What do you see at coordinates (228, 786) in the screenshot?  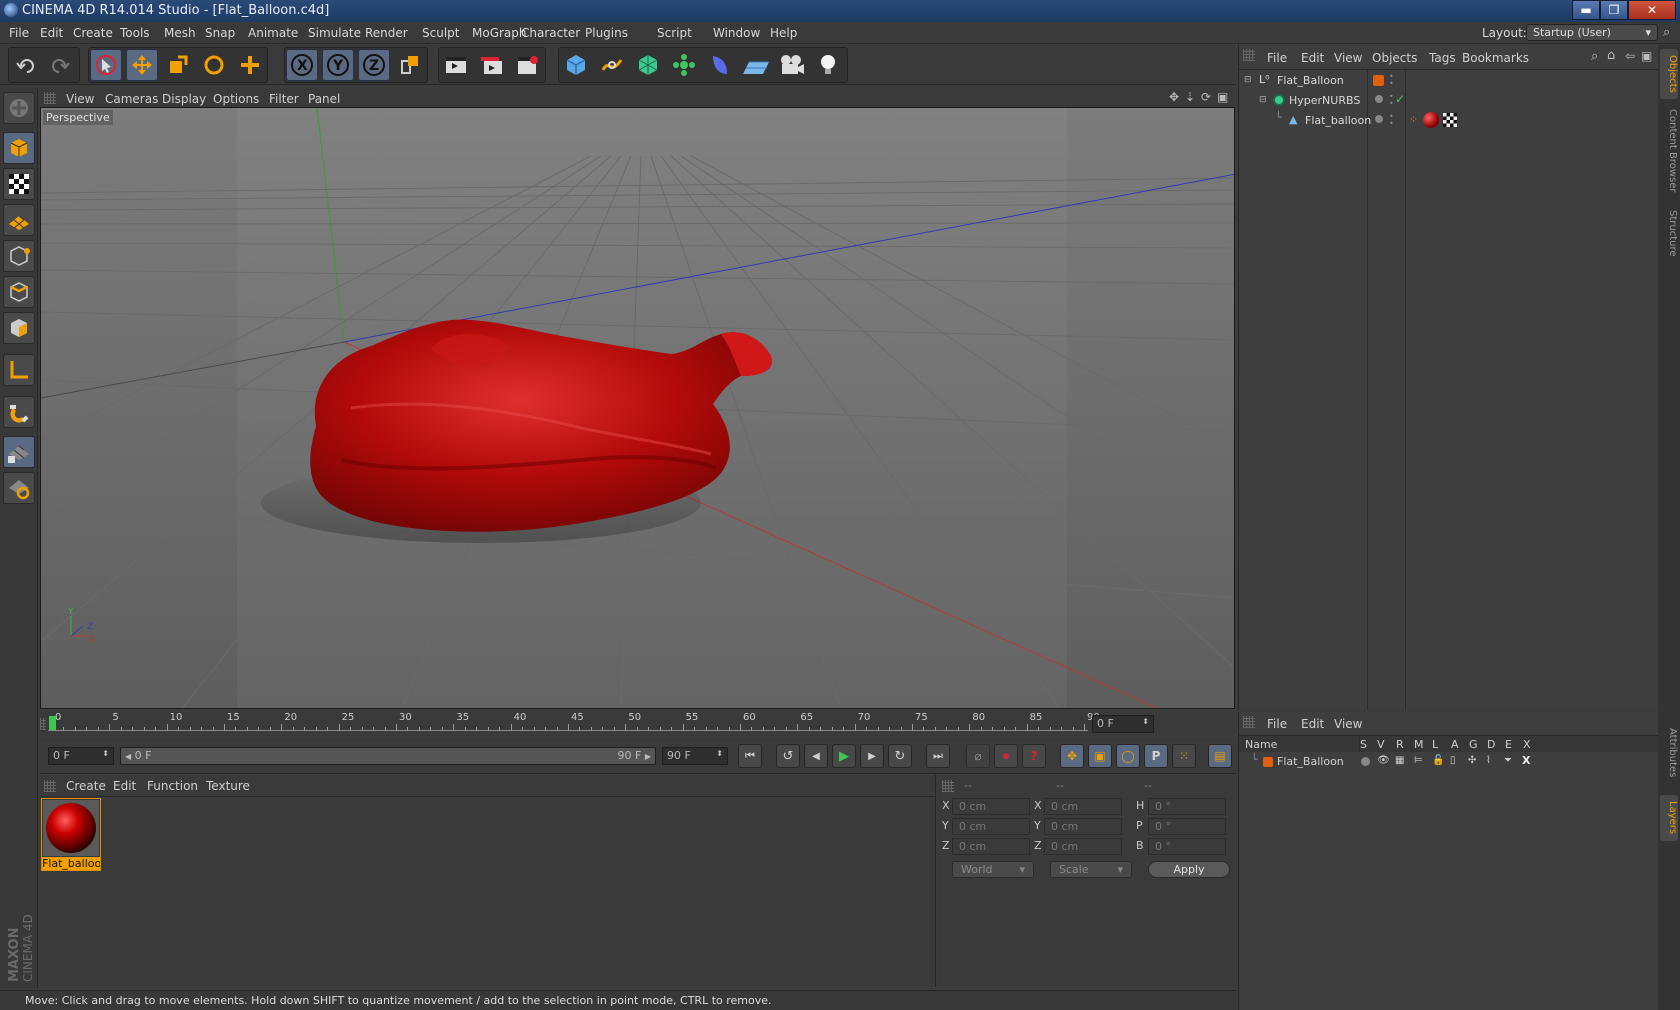 I see `material-menu-texture: Texture` at bounding box center [228, 786].